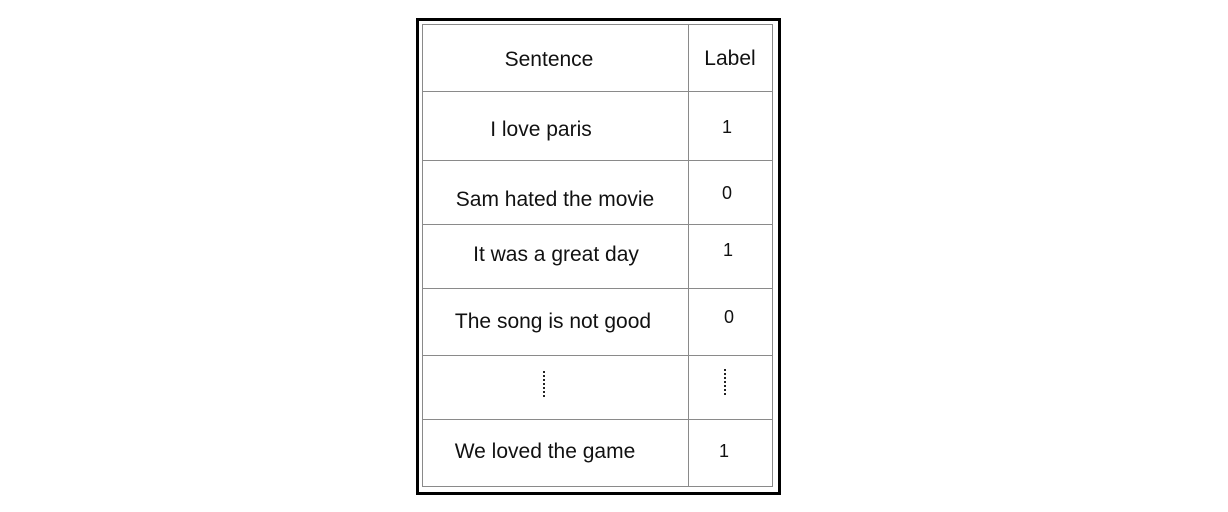 The image size is (1228, 512). I want to click on table-row-sentence: I love paris, so click(541, 129).